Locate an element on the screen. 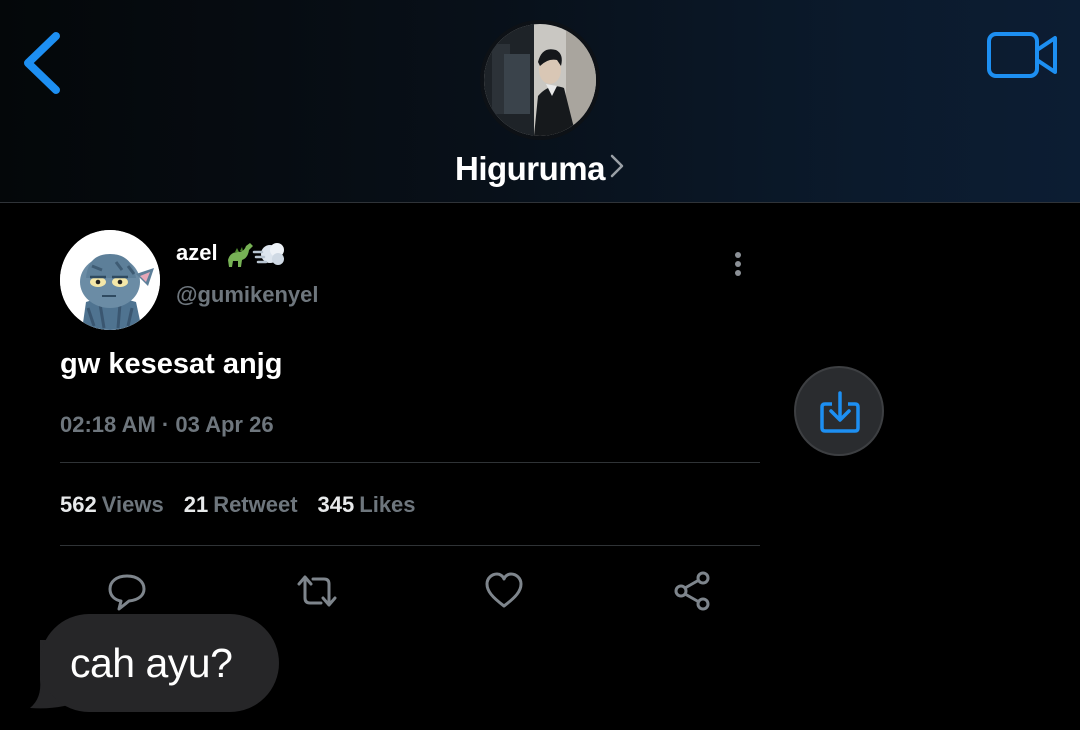 The height and width of the screenshot is (730, 1080). download-button is located at coordinates (839, 411).